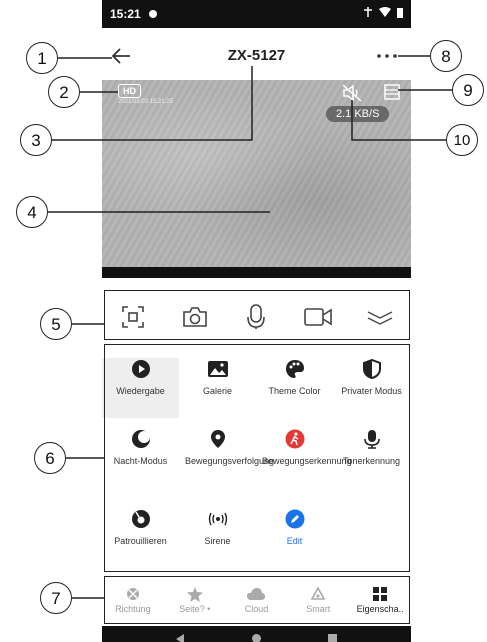 The image size is (487, 642). I want to click on callout-9: 9, so click(468, 90).